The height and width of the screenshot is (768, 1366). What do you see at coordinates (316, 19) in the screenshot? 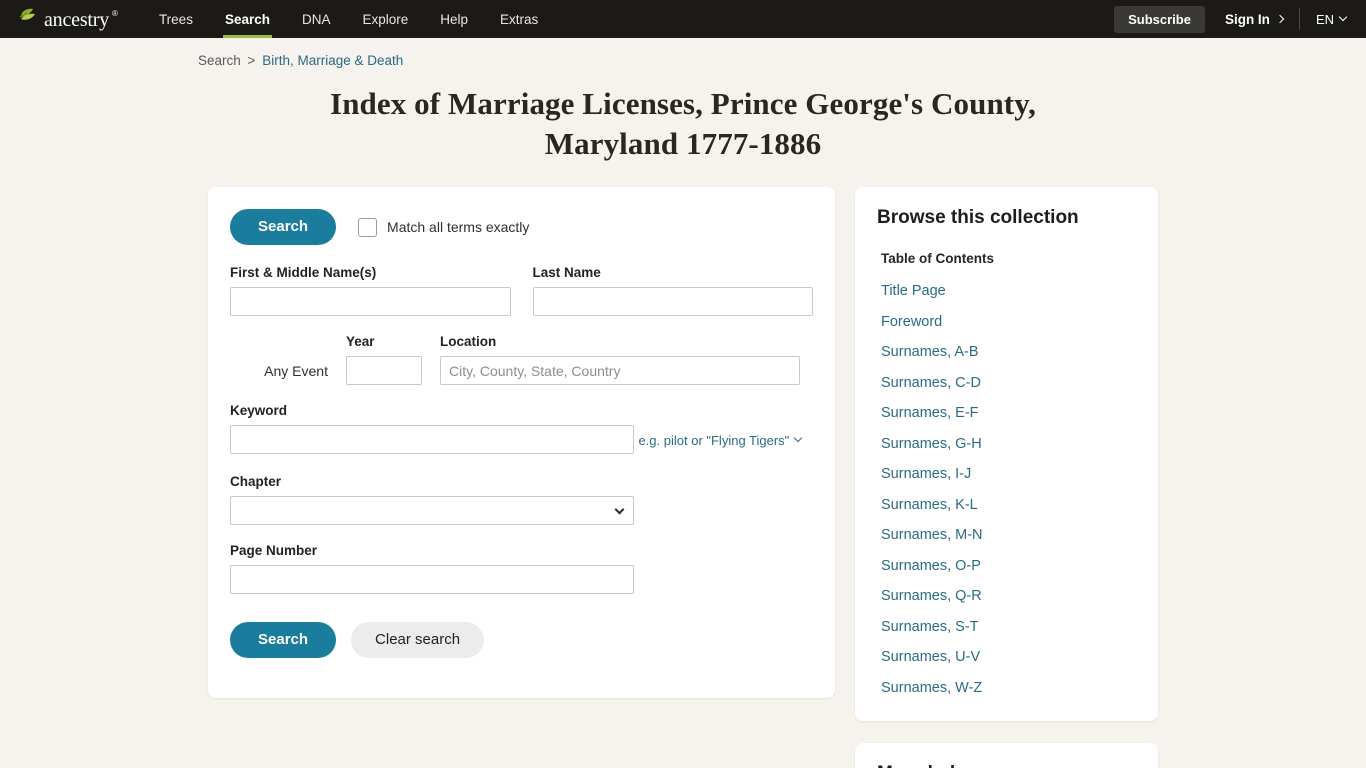
I see `nav-item-dna: DNA` at bounding box center [316, 19].